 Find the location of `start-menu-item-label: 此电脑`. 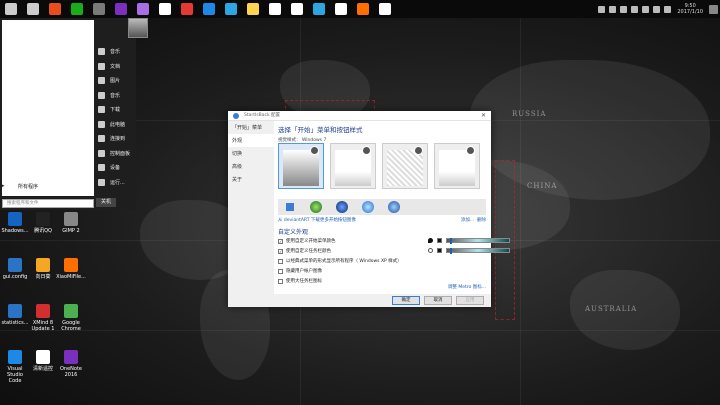

start-menu-item-label: 此电脑 is located at coordinates (118, 124).